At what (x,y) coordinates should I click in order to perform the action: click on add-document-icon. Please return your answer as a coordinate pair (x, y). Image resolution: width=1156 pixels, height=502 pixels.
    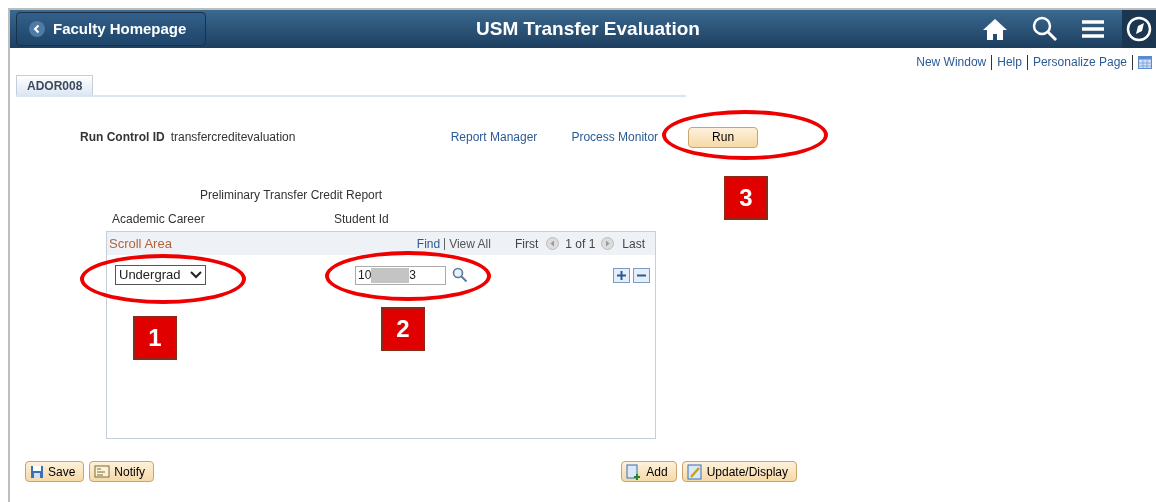
    Looking at the image, I should click on (634, 471).